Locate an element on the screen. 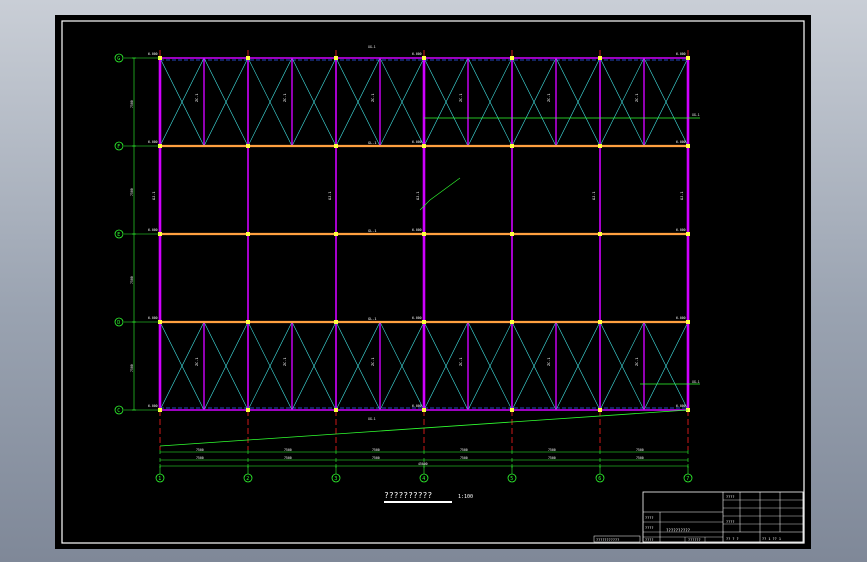 This screenshot has width=867, height=562. axis-label-1: 1 is located at coordinates (159, 479).